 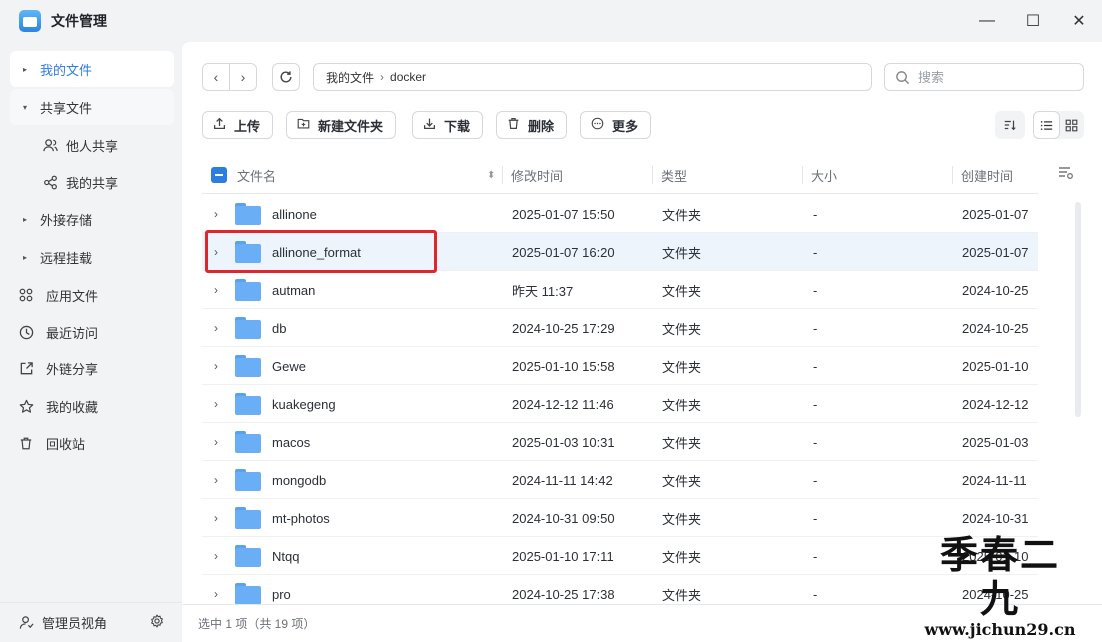 I want to click on file-name: mongodb, so click(x=299, y=480).